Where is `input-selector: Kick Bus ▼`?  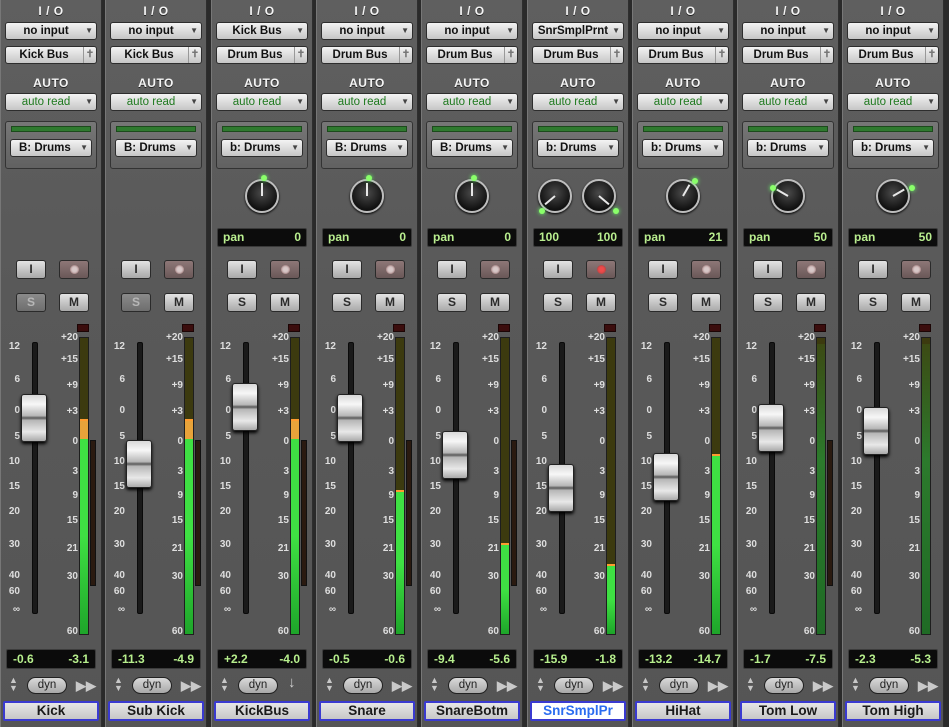
input-selector: Kick Bus ▼ is located at coordinates (262, 31).